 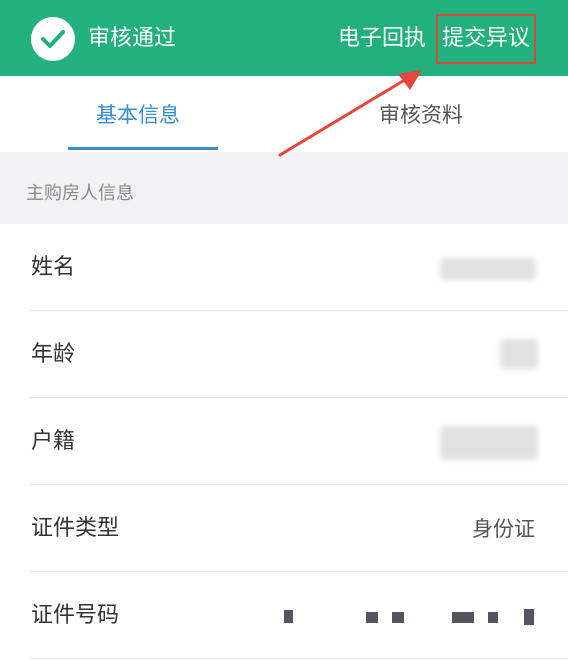 What do you see at coordinates (489, 443) in the screenshot?
I see `redacted-household` at bounding box center [489, 443].